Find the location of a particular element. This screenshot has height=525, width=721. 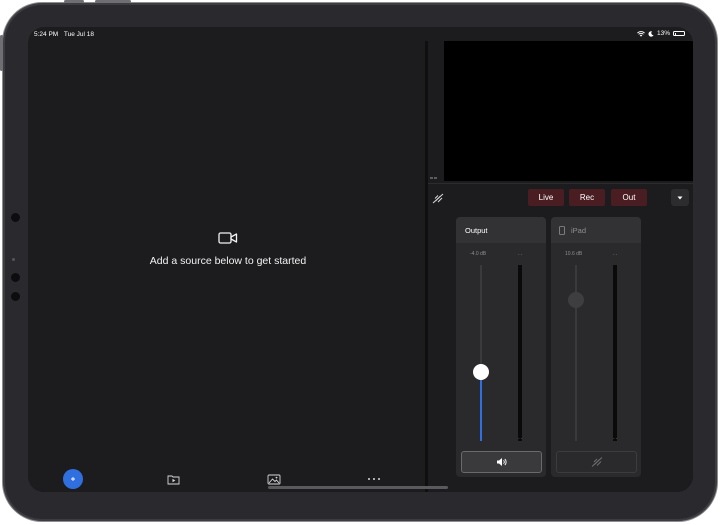

output-button: Out is located at coordinates (629, 197).